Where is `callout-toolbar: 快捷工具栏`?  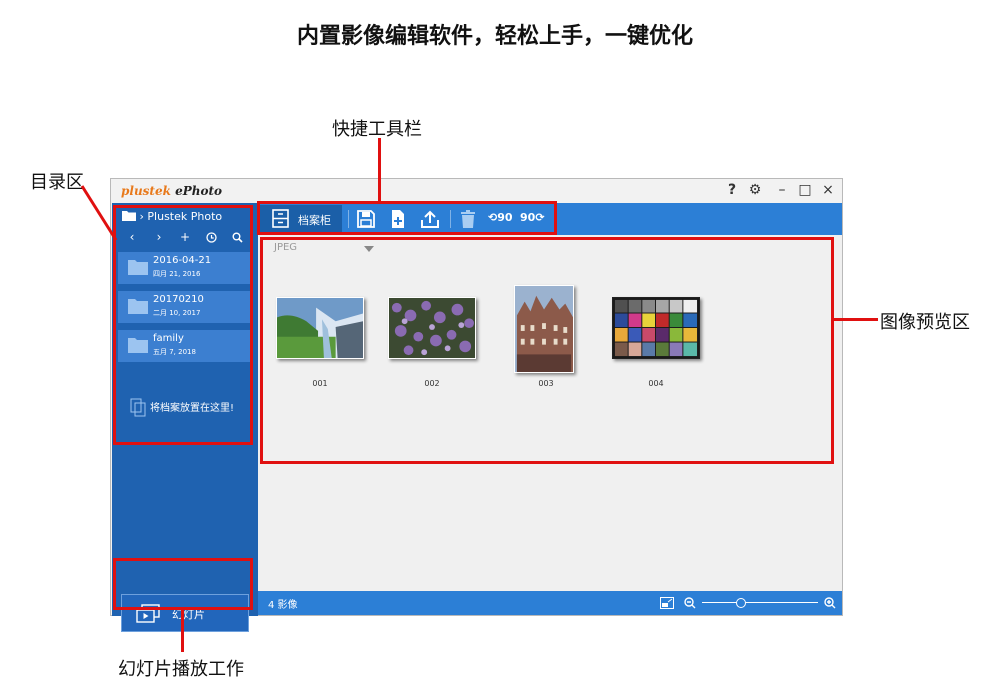 callout-toolbar: 快捷工具栏 is located at coordinates (377, 129).